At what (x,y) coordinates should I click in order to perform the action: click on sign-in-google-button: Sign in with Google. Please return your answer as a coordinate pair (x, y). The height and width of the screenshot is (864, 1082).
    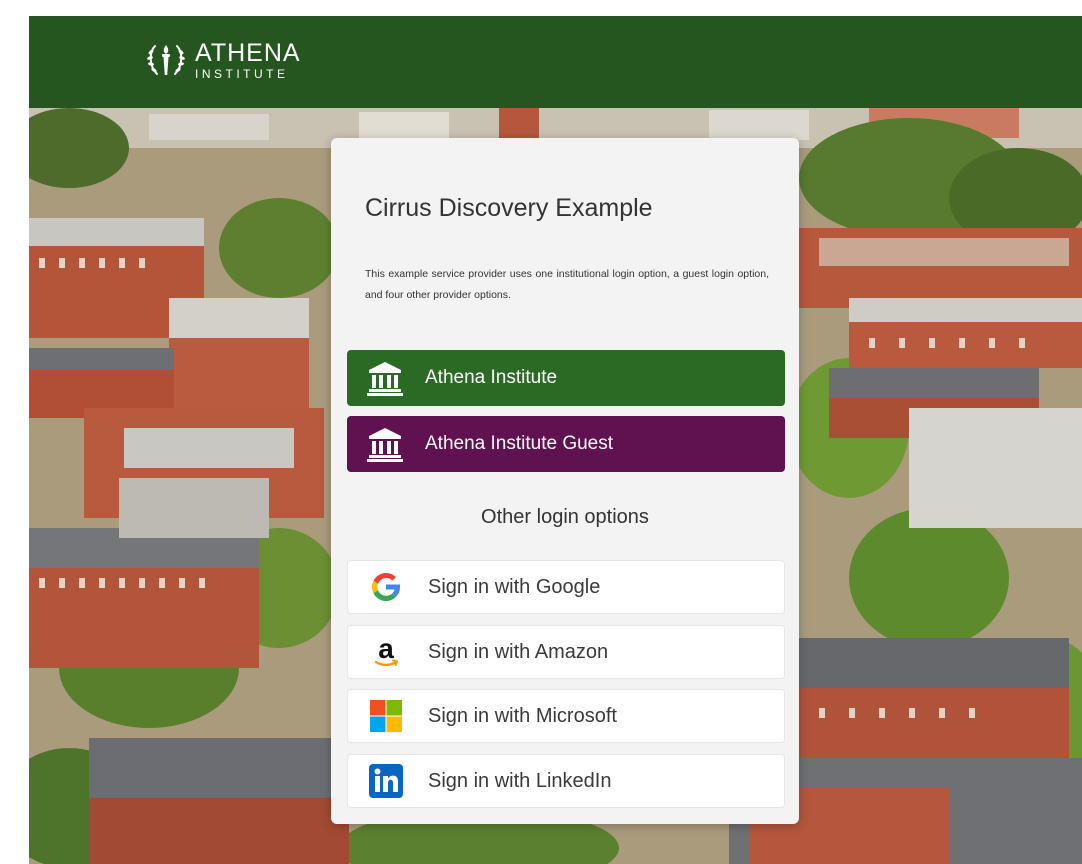
    Looking at the image, I should click on (566, 587).